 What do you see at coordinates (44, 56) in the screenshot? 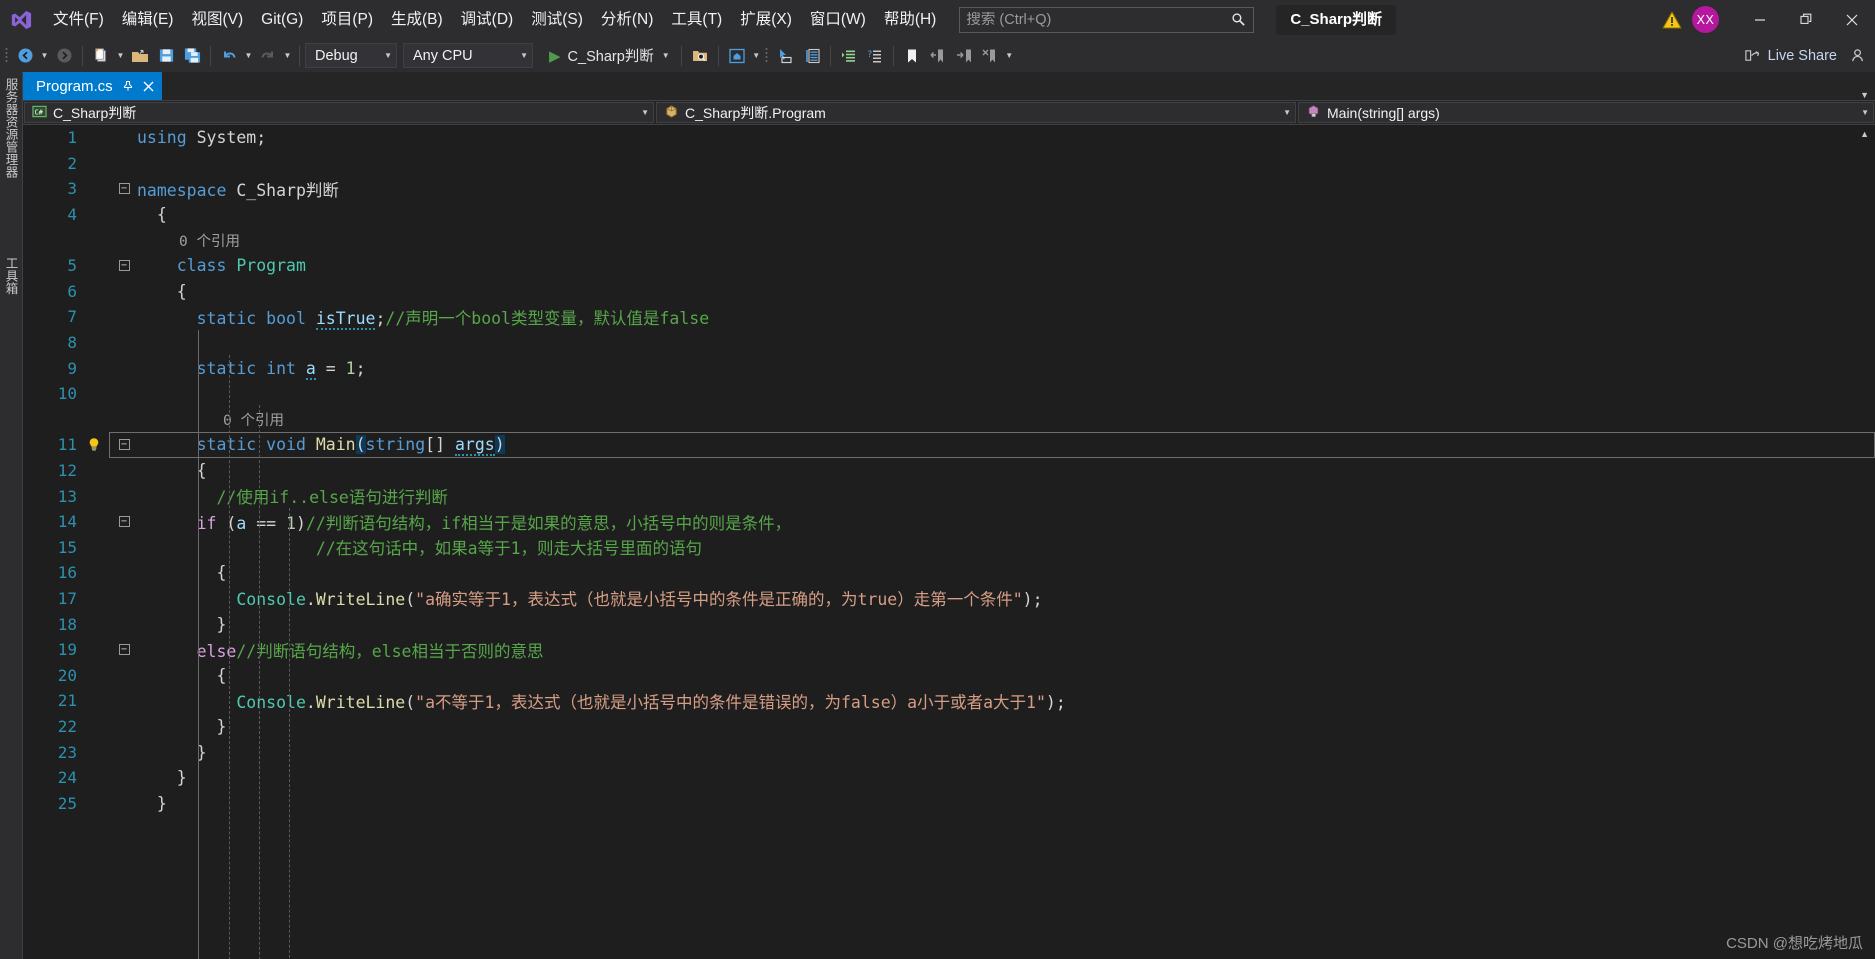
I see `navigate-back-dropdown-icon: ▼` at bounding box center [44, 56].